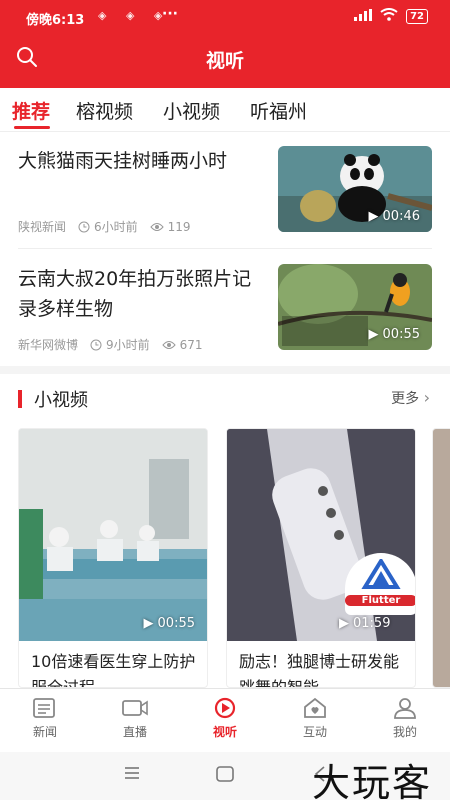  Describe the element at coordinates (225, 708) in the screenshot. I see `av-icon` at that location.